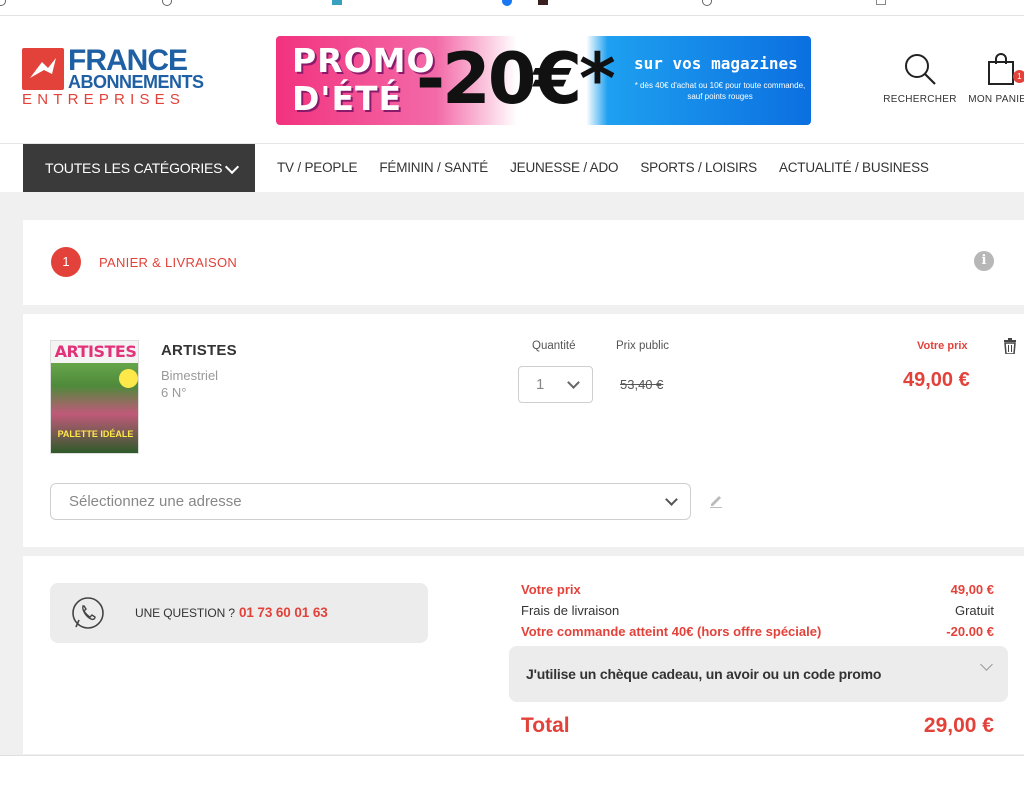  What do you see at coordinates (512, 770) in the screenshot?
I see `page-footer-area` at bounding box center [512, 770].